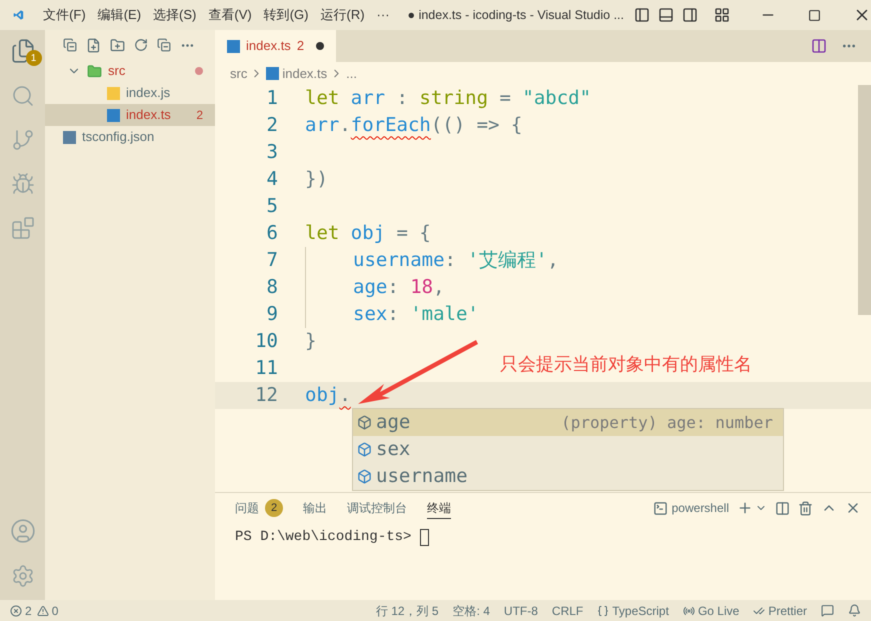  What do you see at coordinates (268, 46) in the screenshot?
I see `tab-label: index.ts` at bounding box center [268, 46].